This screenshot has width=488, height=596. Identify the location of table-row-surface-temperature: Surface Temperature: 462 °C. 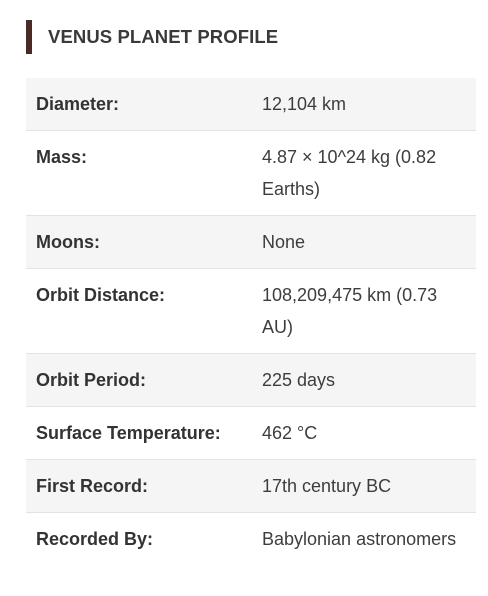
(251, 433).